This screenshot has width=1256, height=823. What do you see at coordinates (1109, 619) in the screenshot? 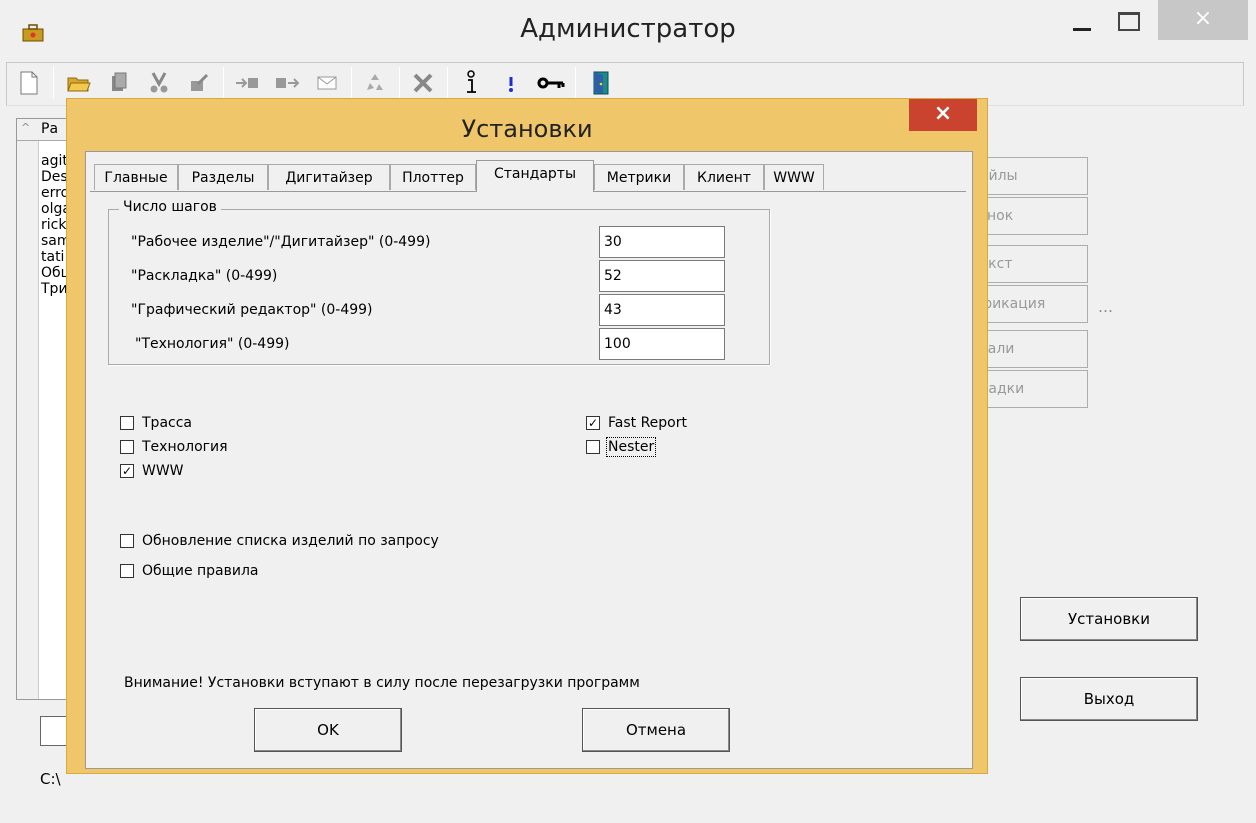
I see `settings-button: Установки` at bounding box center [1109, 619].